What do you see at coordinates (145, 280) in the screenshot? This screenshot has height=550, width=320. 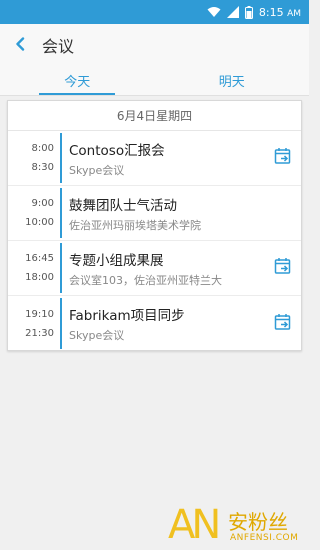 I see `event-location: 会议室103，佐治亚州亚特兰大` at bounding box center [145, 280].